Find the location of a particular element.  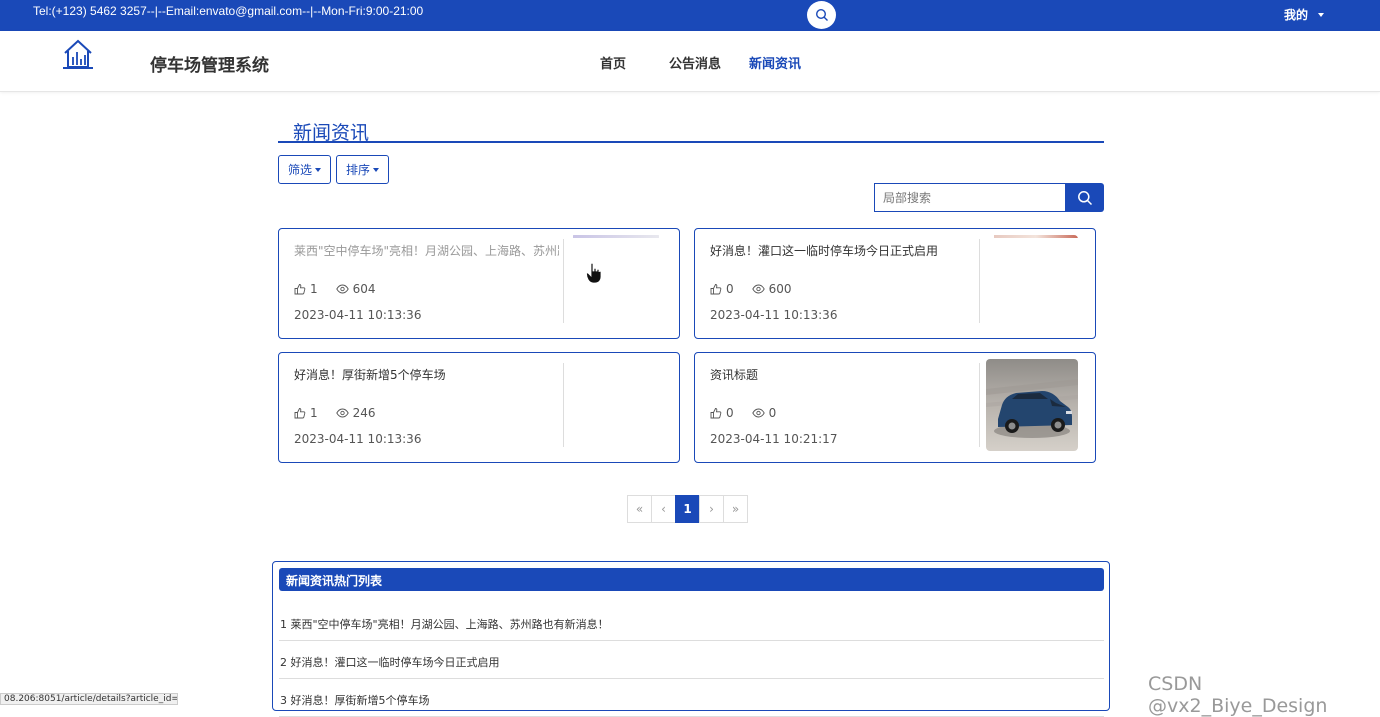

news-card: 好消息！厚街新增5个停车场 1 246 2023-04-11 10:13:36 is located at coordinates (479, 407).